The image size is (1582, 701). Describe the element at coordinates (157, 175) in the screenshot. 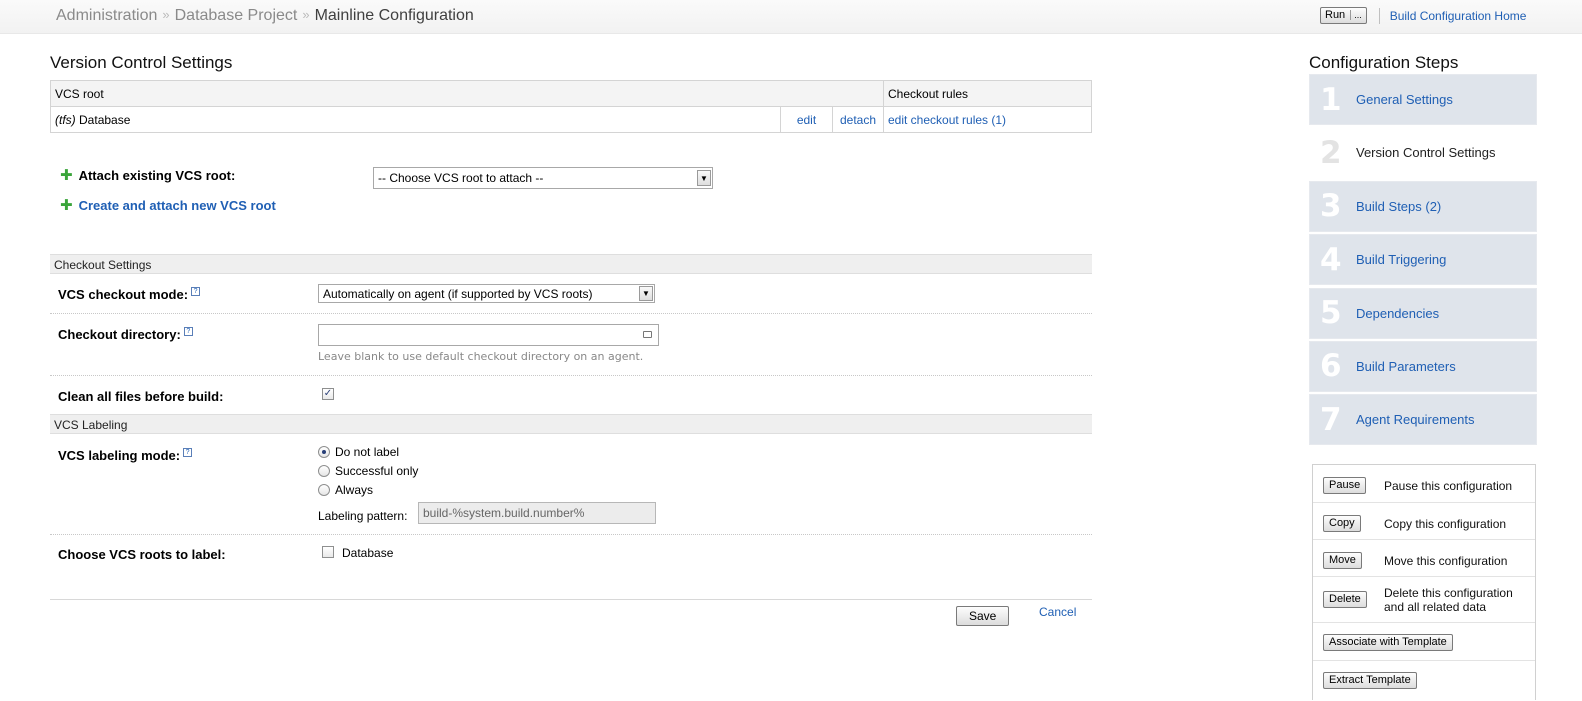

I see `attach-existing-label: Attach existing VCS root:` at that location.